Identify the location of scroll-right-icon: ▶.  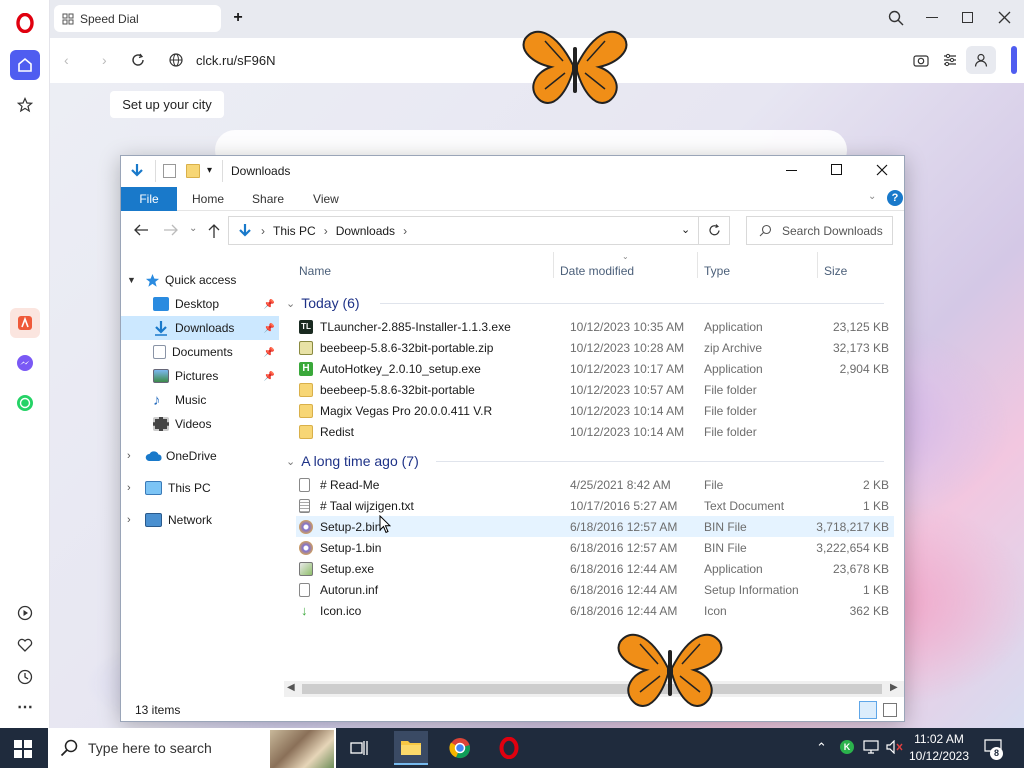
(894, 687).